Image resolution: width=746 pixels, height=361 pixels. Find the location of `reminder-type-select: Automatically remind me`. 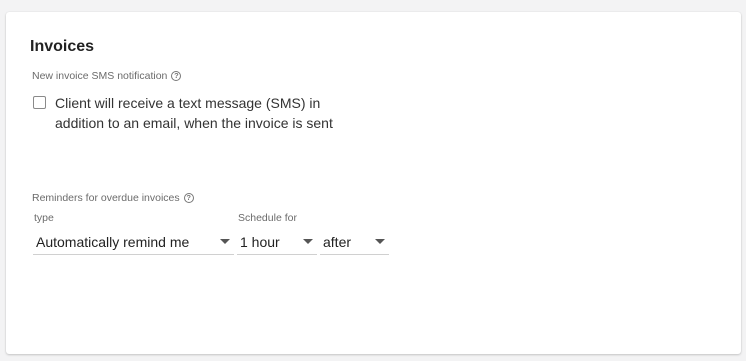

reminder-type-select: Automatically remind me is located at coordinates (133, 243).